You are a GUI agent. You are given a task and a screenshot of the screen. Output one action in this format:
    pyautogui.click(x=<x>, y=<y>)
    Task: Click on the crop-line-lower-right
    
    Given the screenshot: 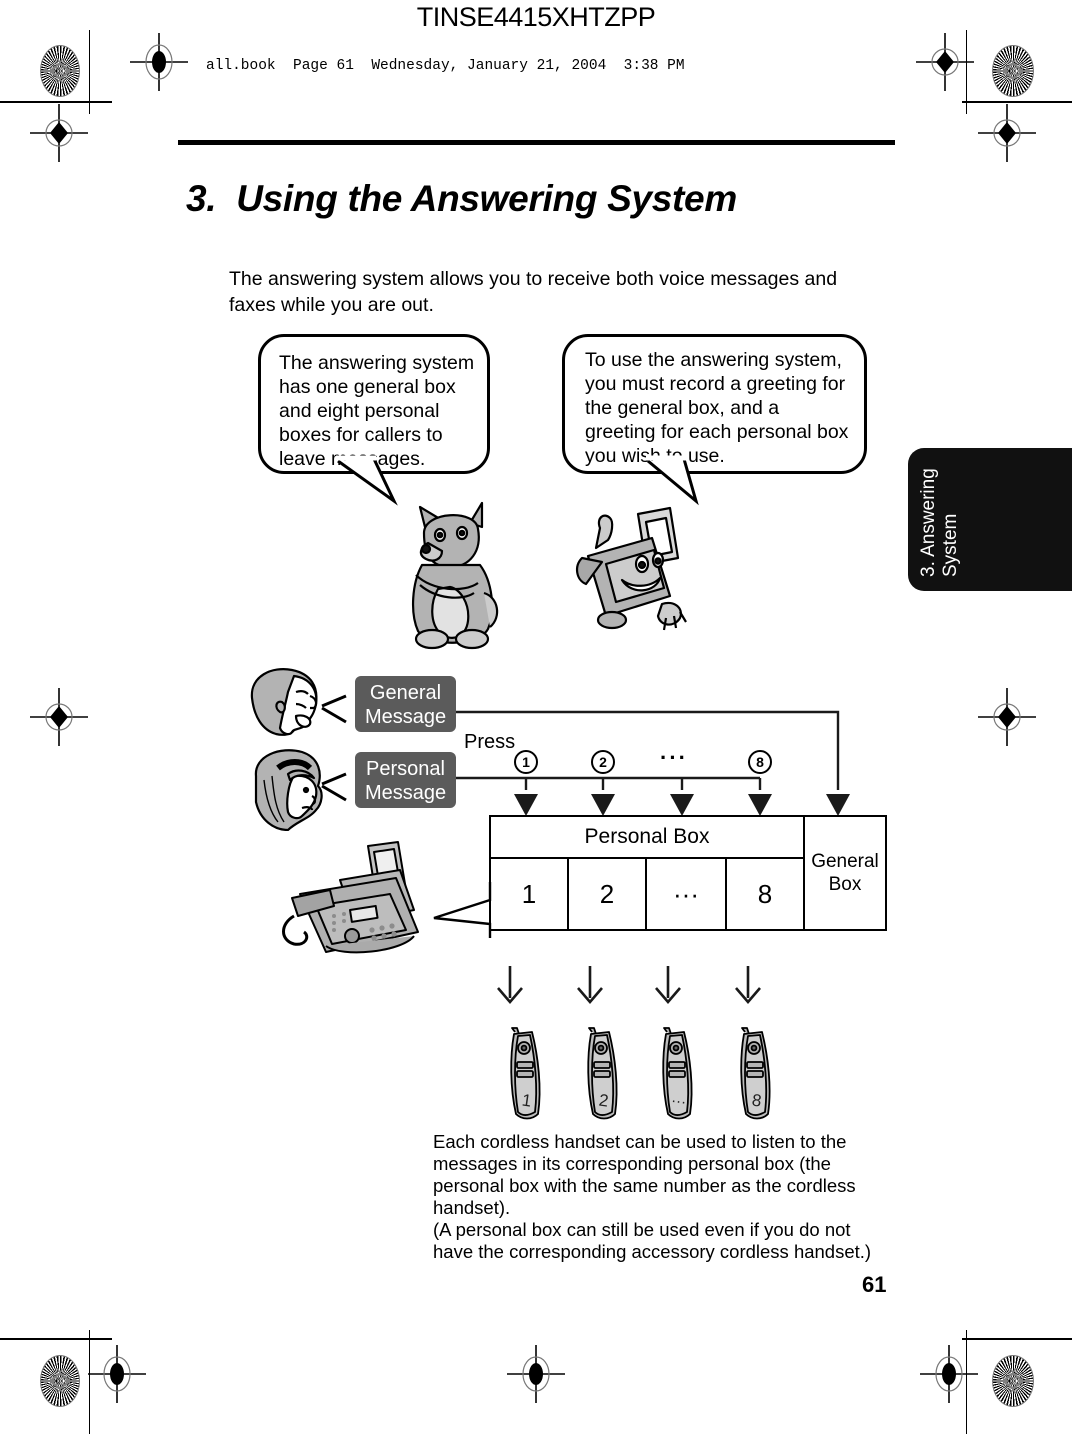 What is the action you would take?
    pyautogui.click(x=1017, y=1339)
    